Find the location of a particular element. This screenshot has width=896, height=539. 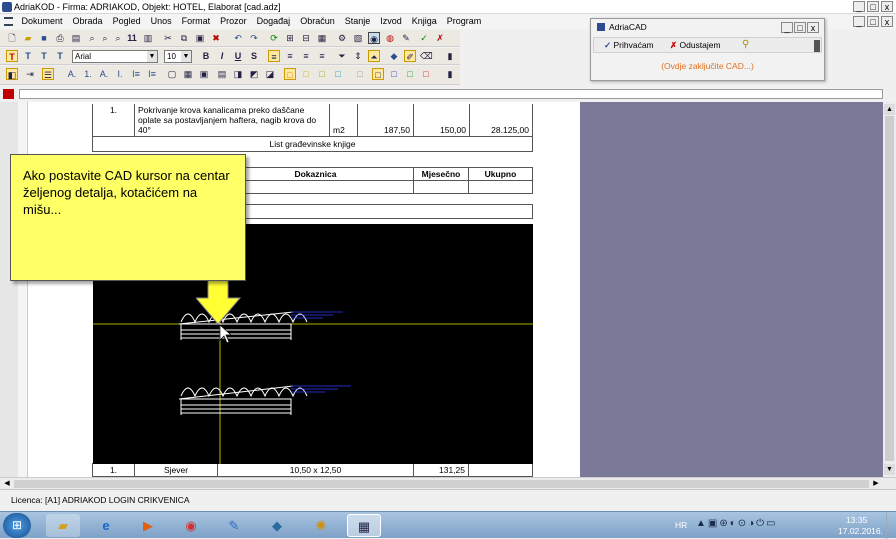

adriacad-minimize-button: _ is located at coordinates (787, 27).